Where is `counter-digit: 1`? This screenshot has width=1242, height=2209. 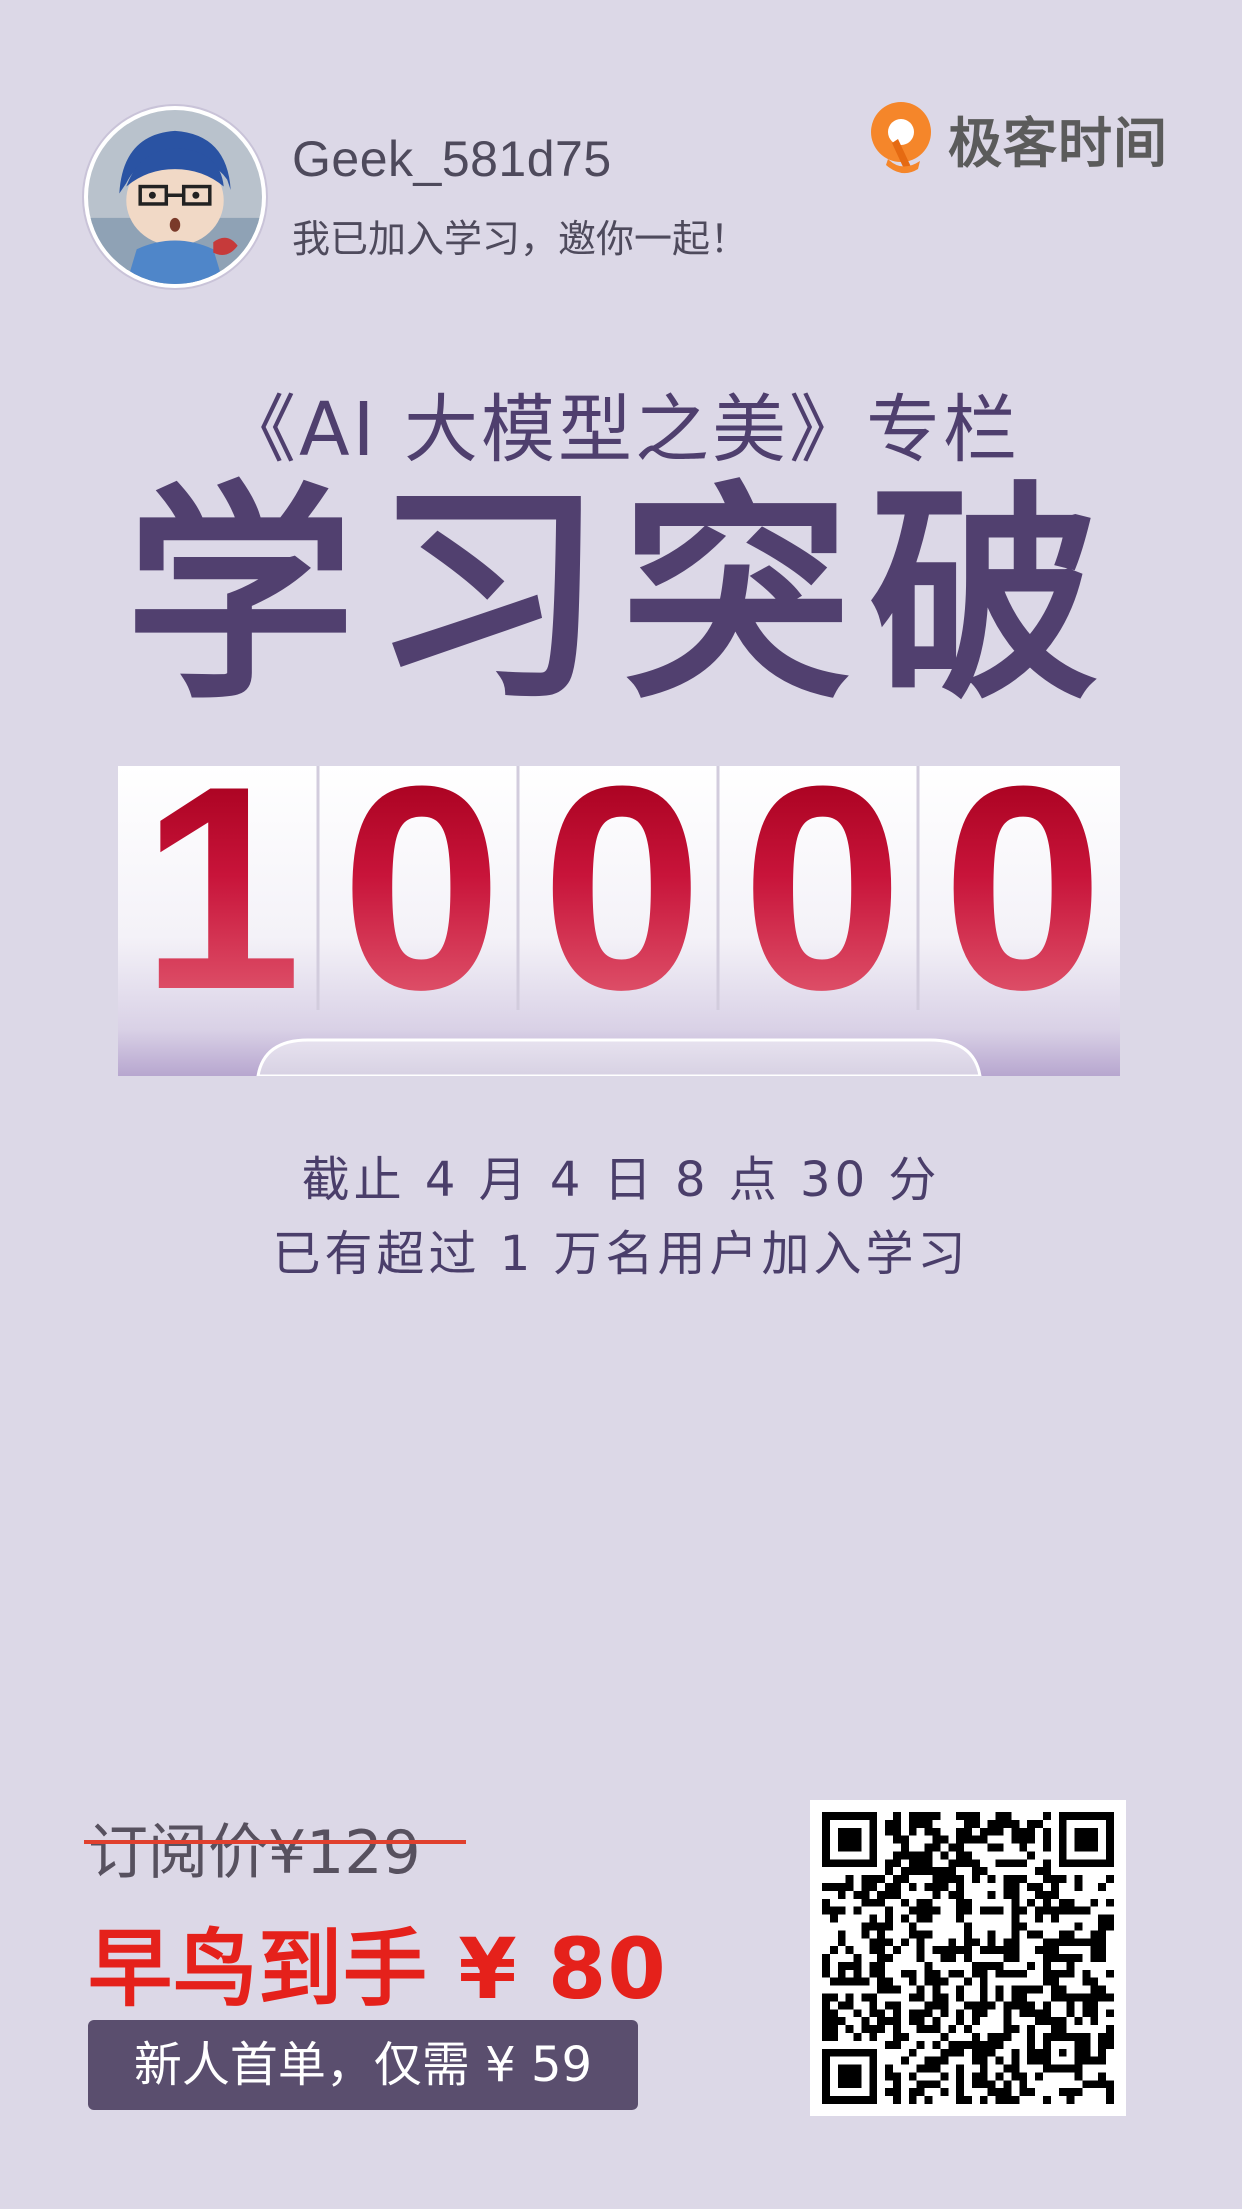
counter-digit: 1 is located at coordinates (218, 888).